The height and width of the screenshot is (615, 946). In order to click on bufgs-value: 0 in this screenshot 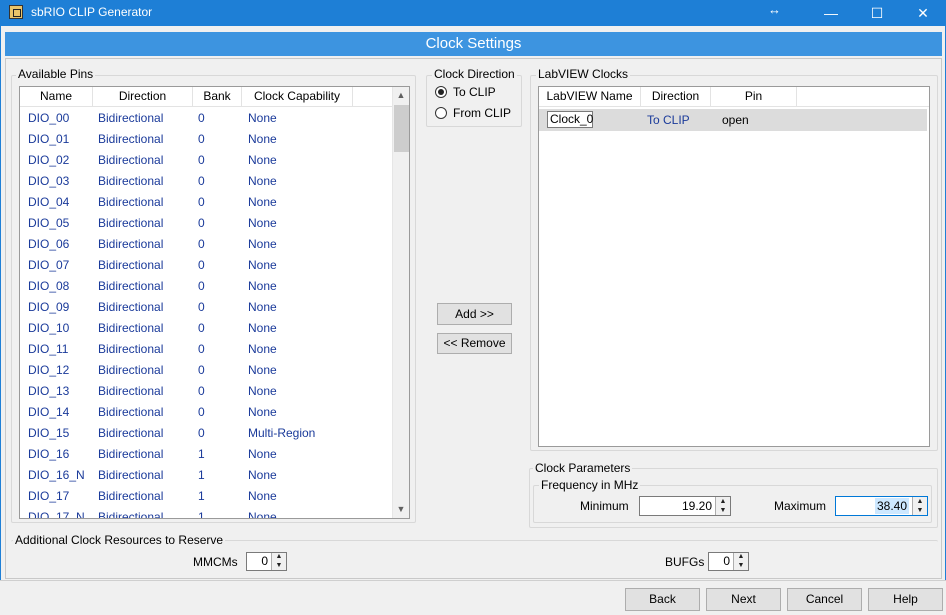, I will do `click(726, 561)`.